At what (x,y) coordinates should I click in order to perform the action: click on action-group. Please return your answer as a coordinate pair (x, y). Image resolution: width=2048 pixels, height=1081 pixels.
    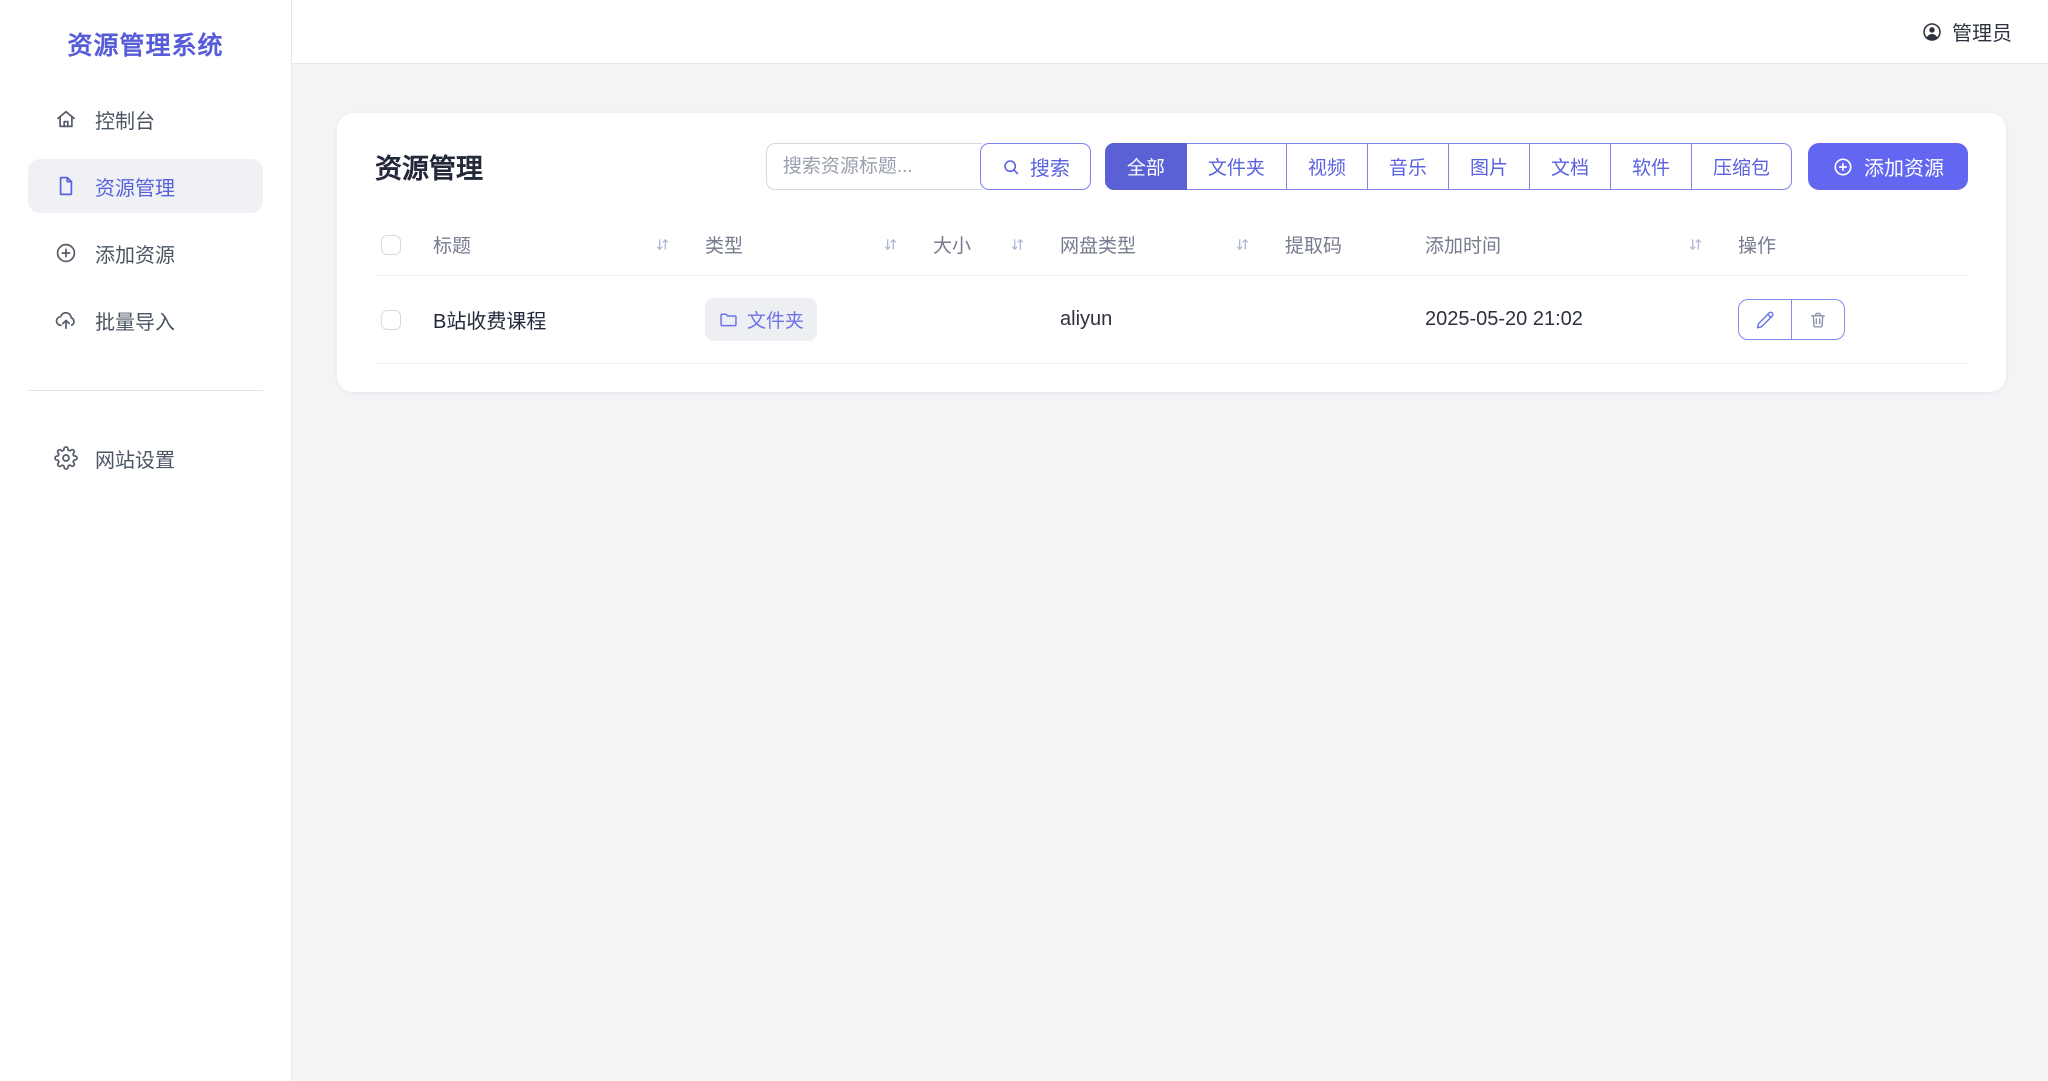
    Looking at the image, I should click on (1791, 319).